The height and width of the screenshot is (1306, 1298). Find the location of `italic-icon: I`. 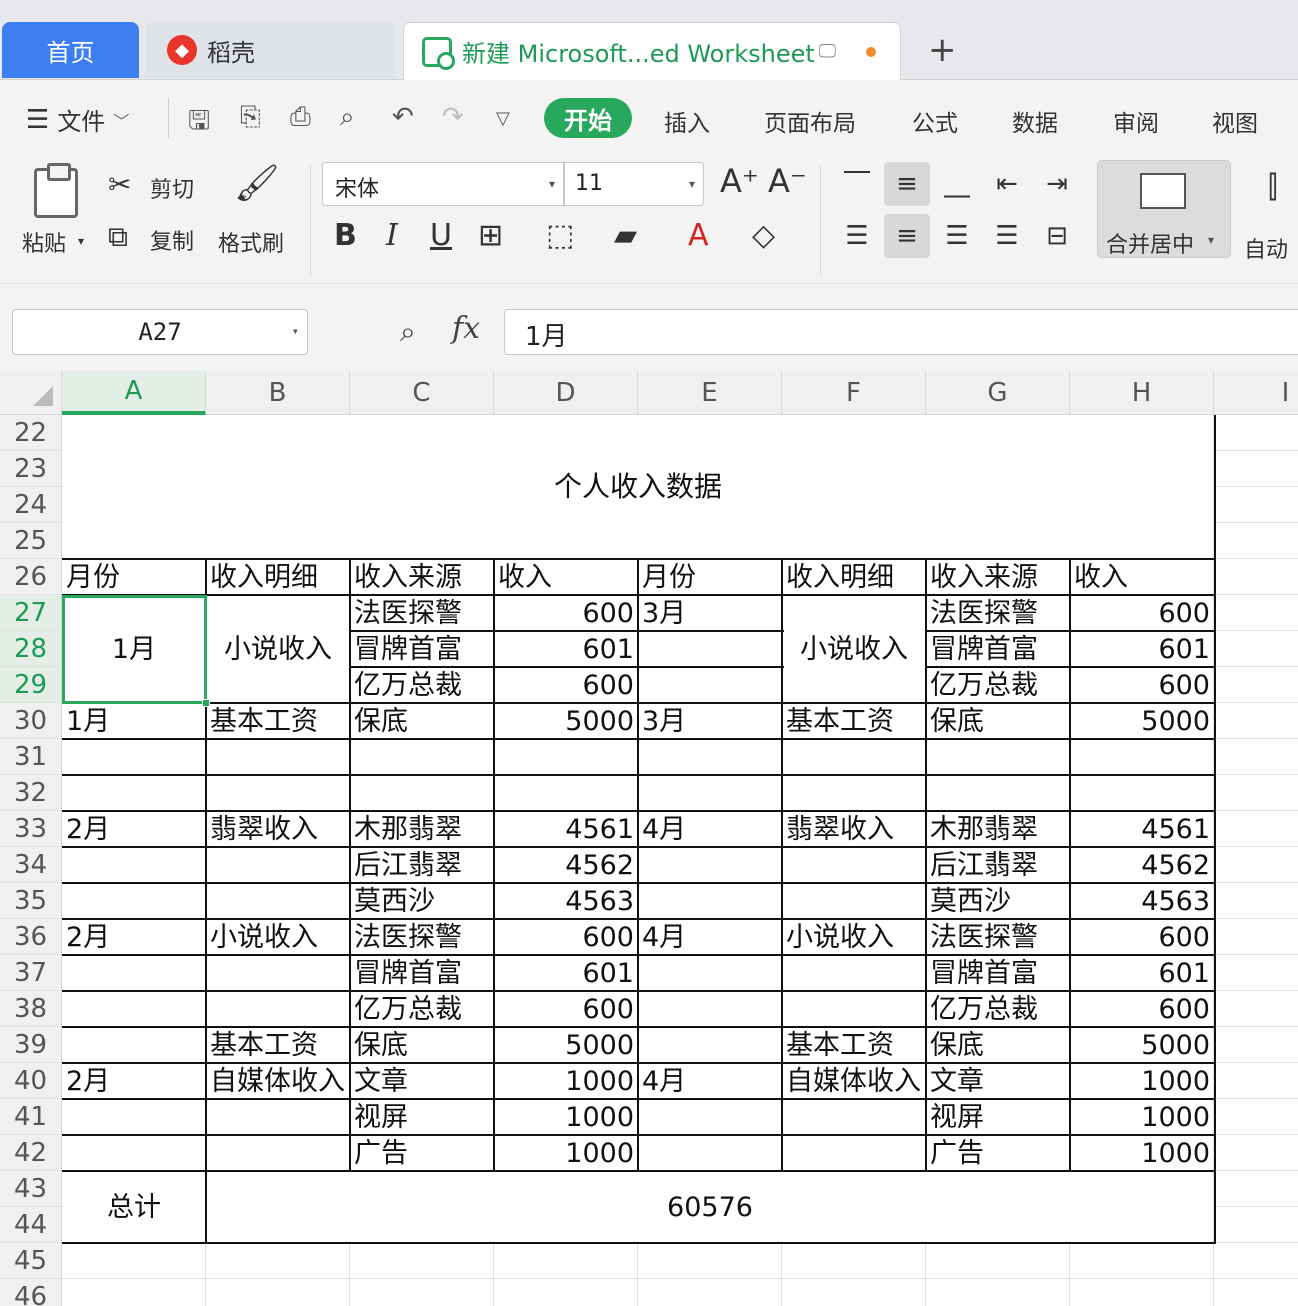

italic-icon: I is located at coordinates (392, 235).